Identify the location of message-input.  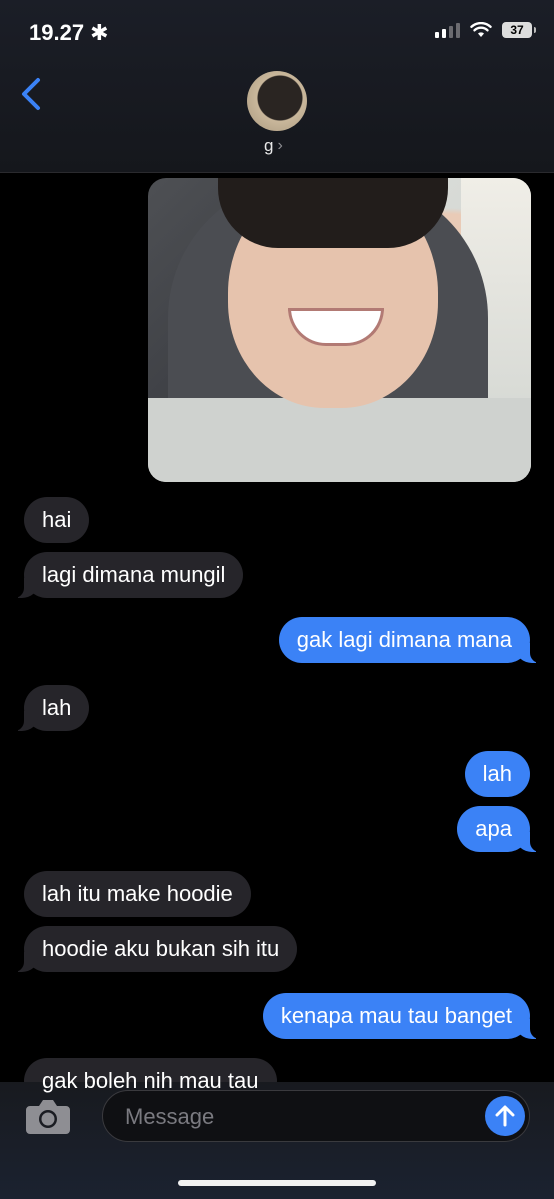
(295, 1117).